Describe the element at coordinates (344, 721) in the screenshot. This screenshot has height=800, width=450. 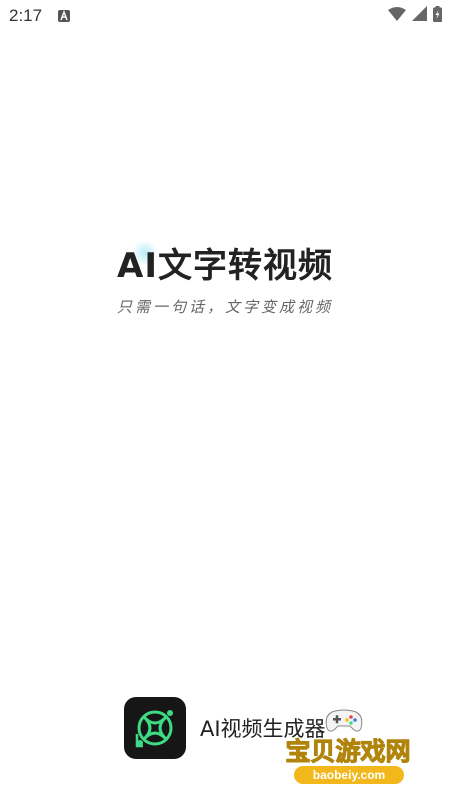
I see `gamepad-icon` at that location.